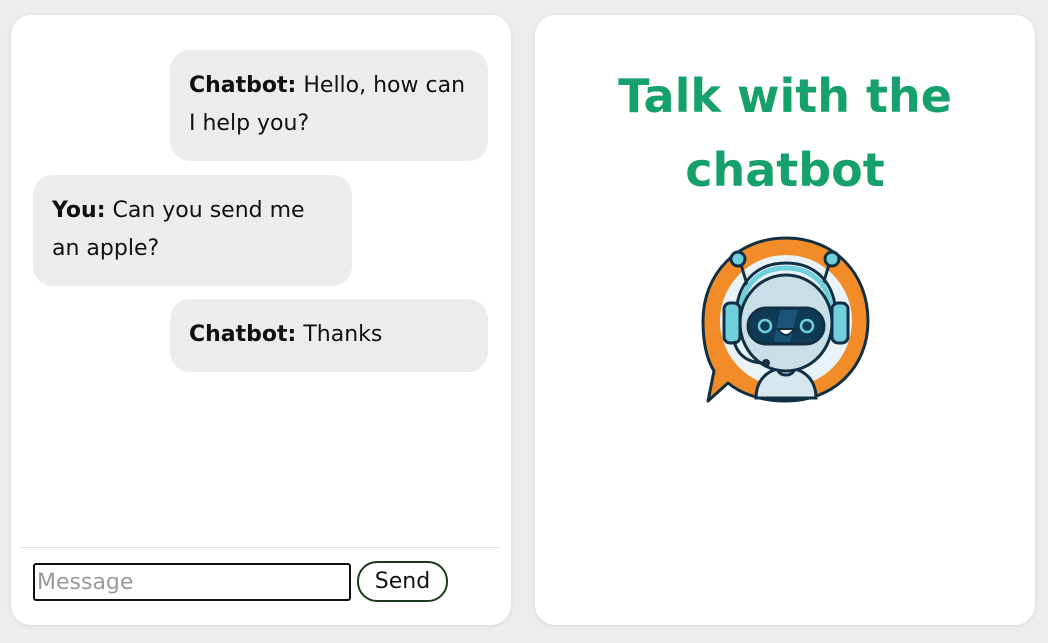 Image resolution: width=1048 pixels, height=643 pixels. What do you see at coordinates (329, 105) in the screenshot?
I see `chat-message-bot: Chatbot: Hello, how can I help you?` at bounding box center [329, 105].